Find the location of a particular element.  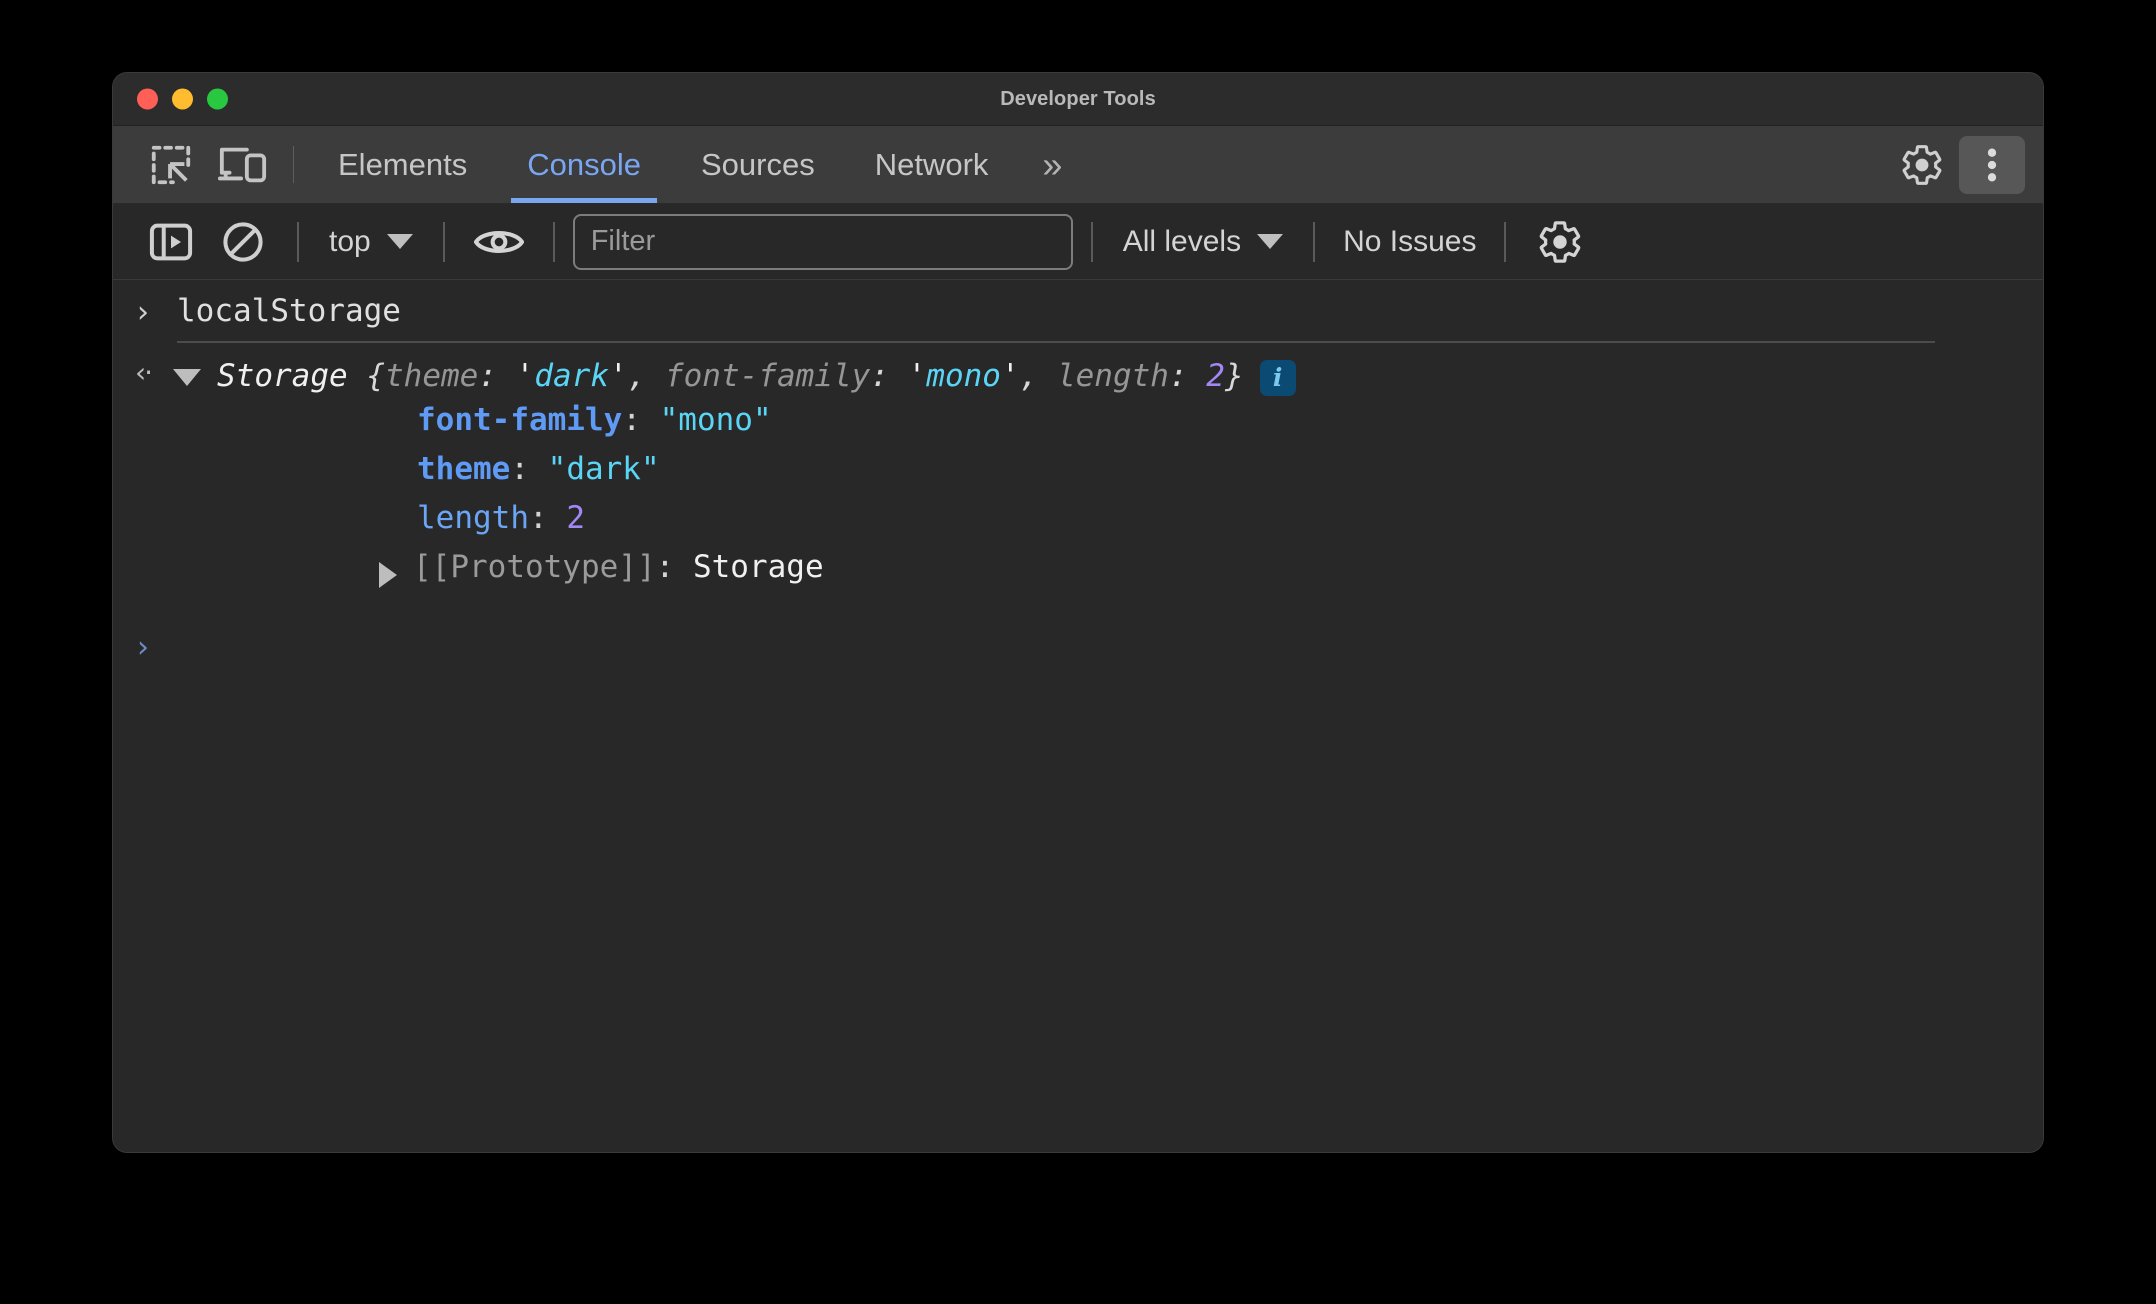

tabbar-divider is located at coordinates (293, 164).